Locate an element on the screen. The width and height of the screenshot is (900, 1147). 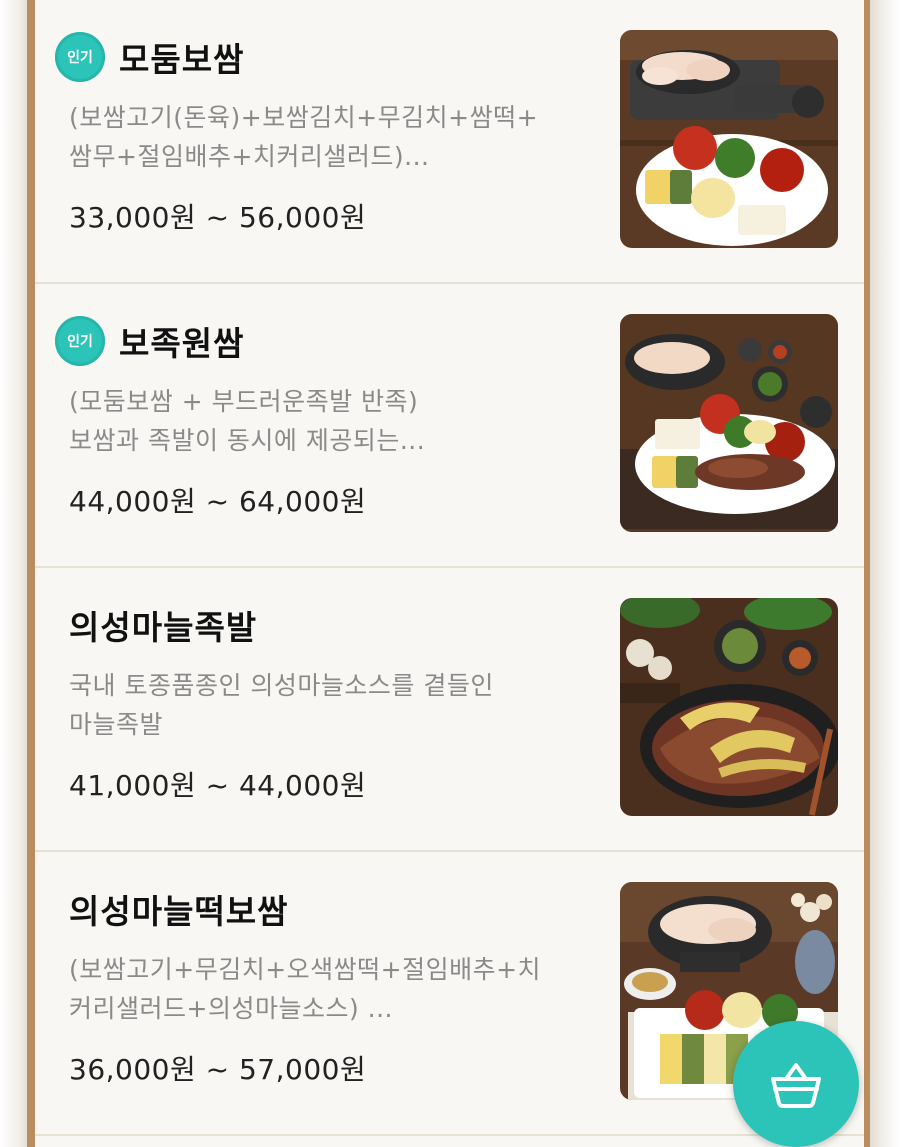
cart-button is located at coordinates (796, 1084).